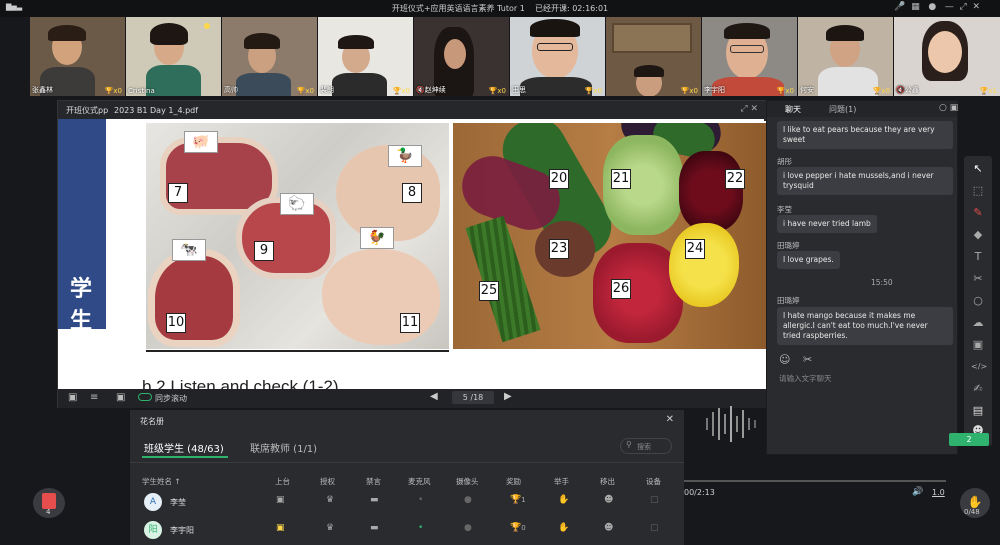 This screenshot has height=545, width=1000. What do you see at coordinates (807, 359) in the screenshot?
I see `scissors-icon: ✂` at bounding box center [807, 359].